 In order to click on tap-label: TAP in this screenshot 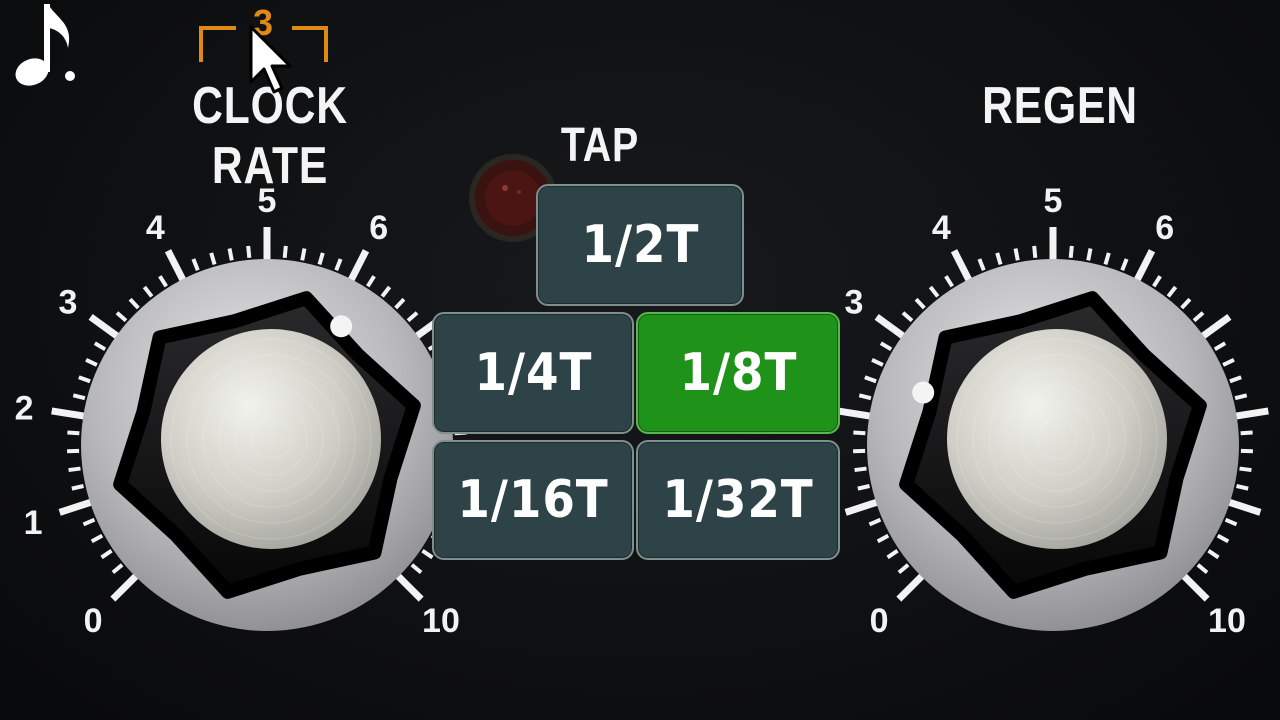, I will do `click(600, 145)`.